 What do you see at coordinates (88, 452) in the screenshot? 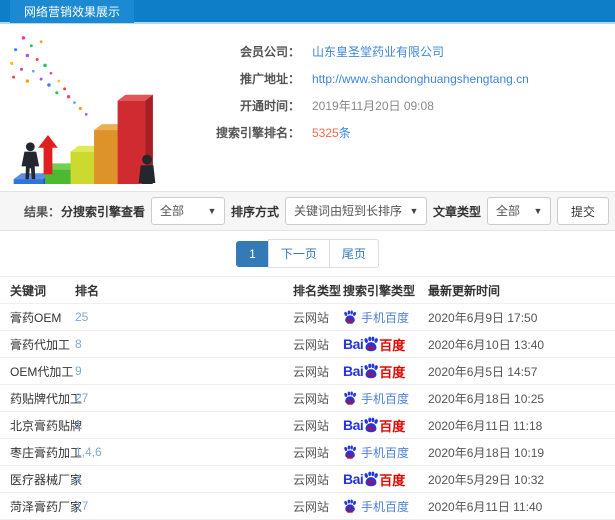
I see `rank-link: 1,4,6` at bounding box center [88, 452].